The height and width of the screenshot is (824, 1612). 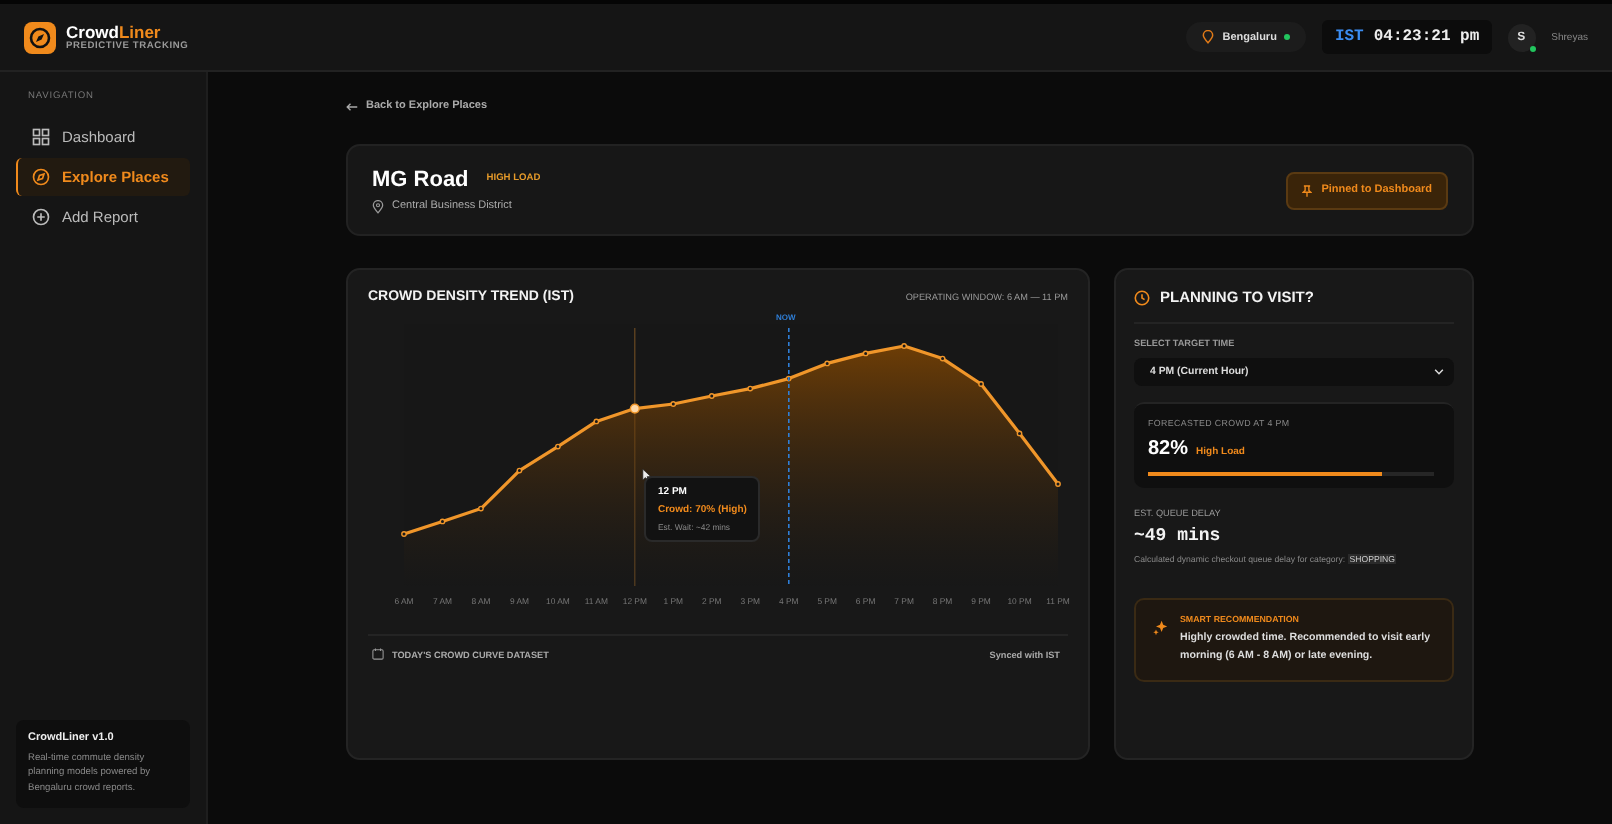 What do you see at coordinates (41, 137) in the screenshot?
I see `grid-icon` at bounding box center [41, 137].